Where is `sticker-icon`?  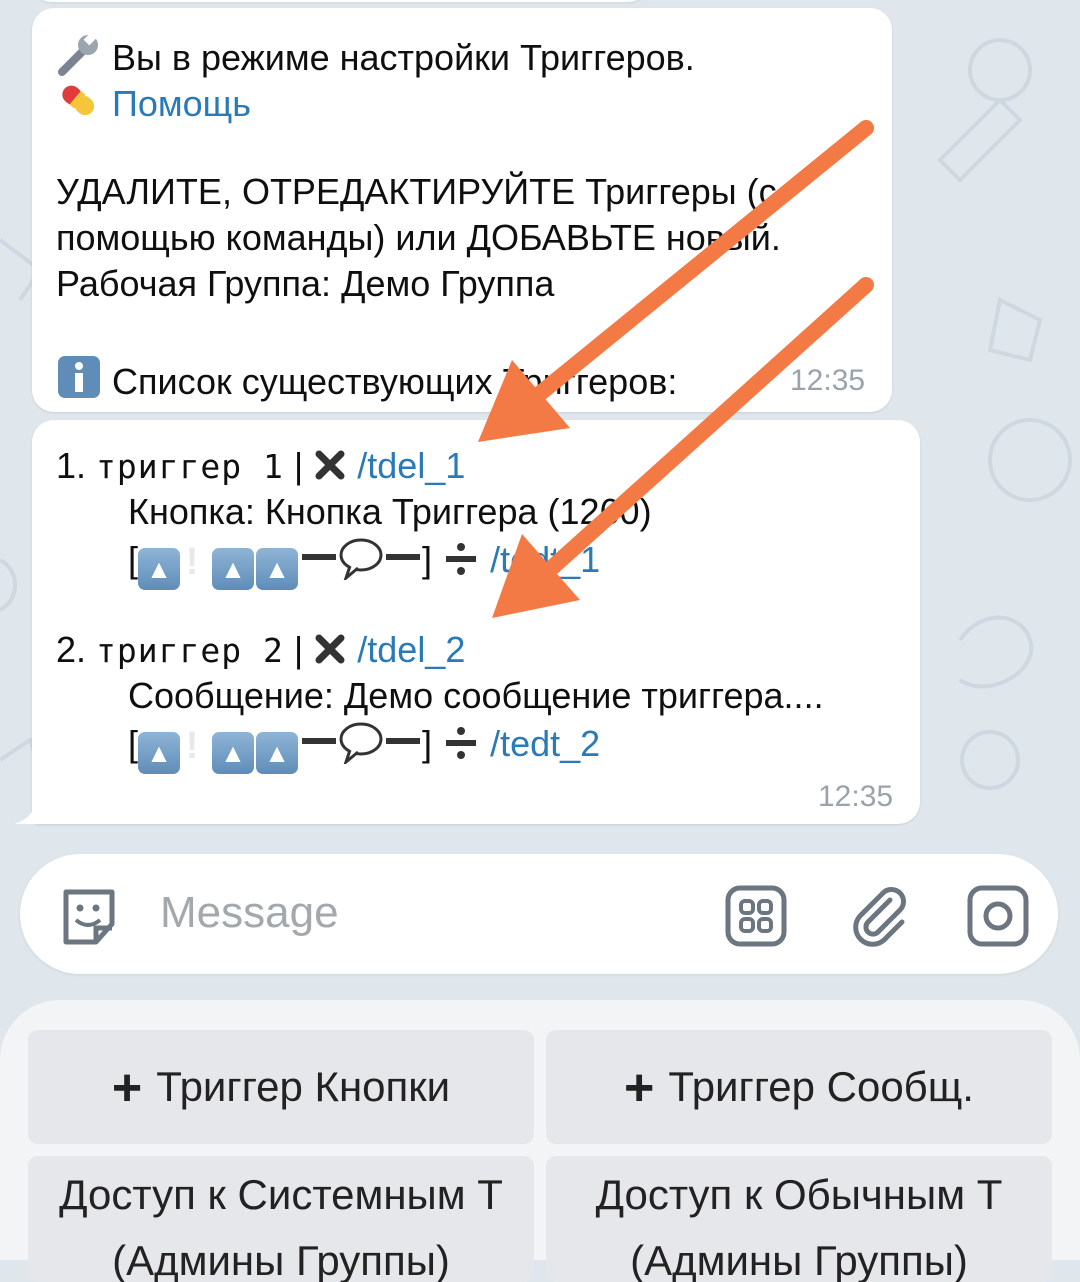
sticker-icon is located at coordinates (89, 917).